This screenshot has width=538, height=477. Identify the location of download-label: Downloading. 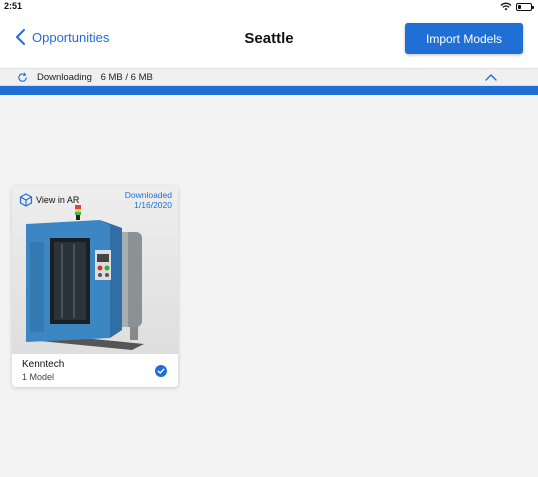
(64, 77).